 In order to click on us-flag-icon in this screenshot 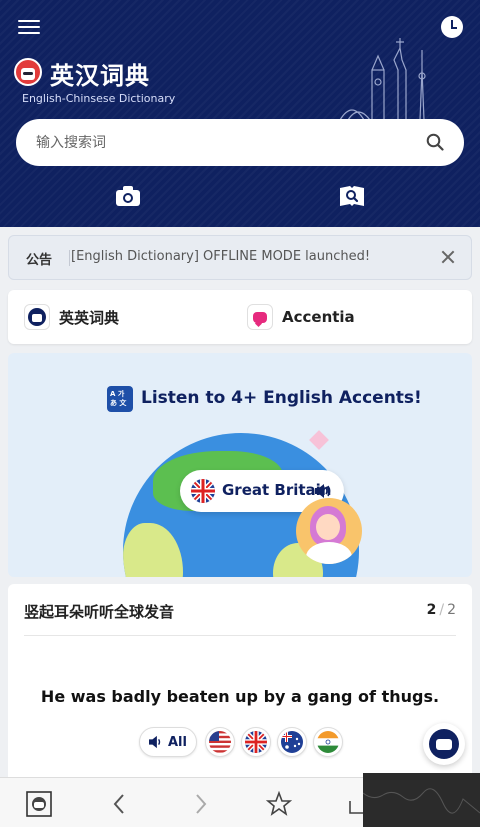, I will do `click(219, 742)`.